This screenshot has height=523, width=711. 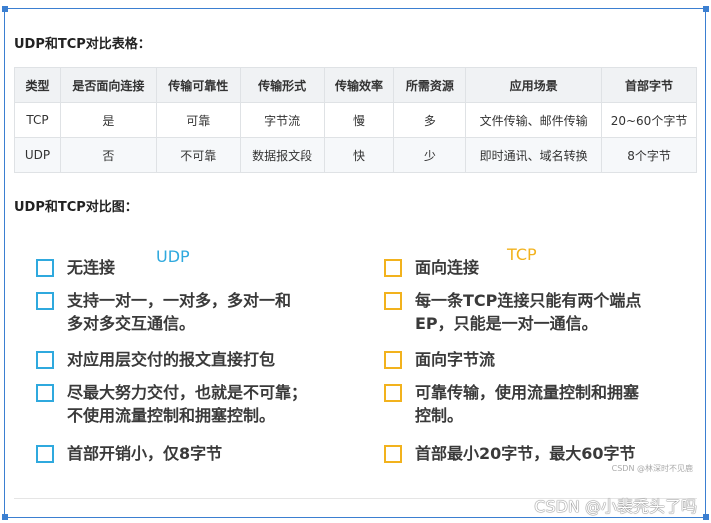 I want to click on udp-item-line: 不使用流量控制和拥塞控制。, so click(x=171, y=415).